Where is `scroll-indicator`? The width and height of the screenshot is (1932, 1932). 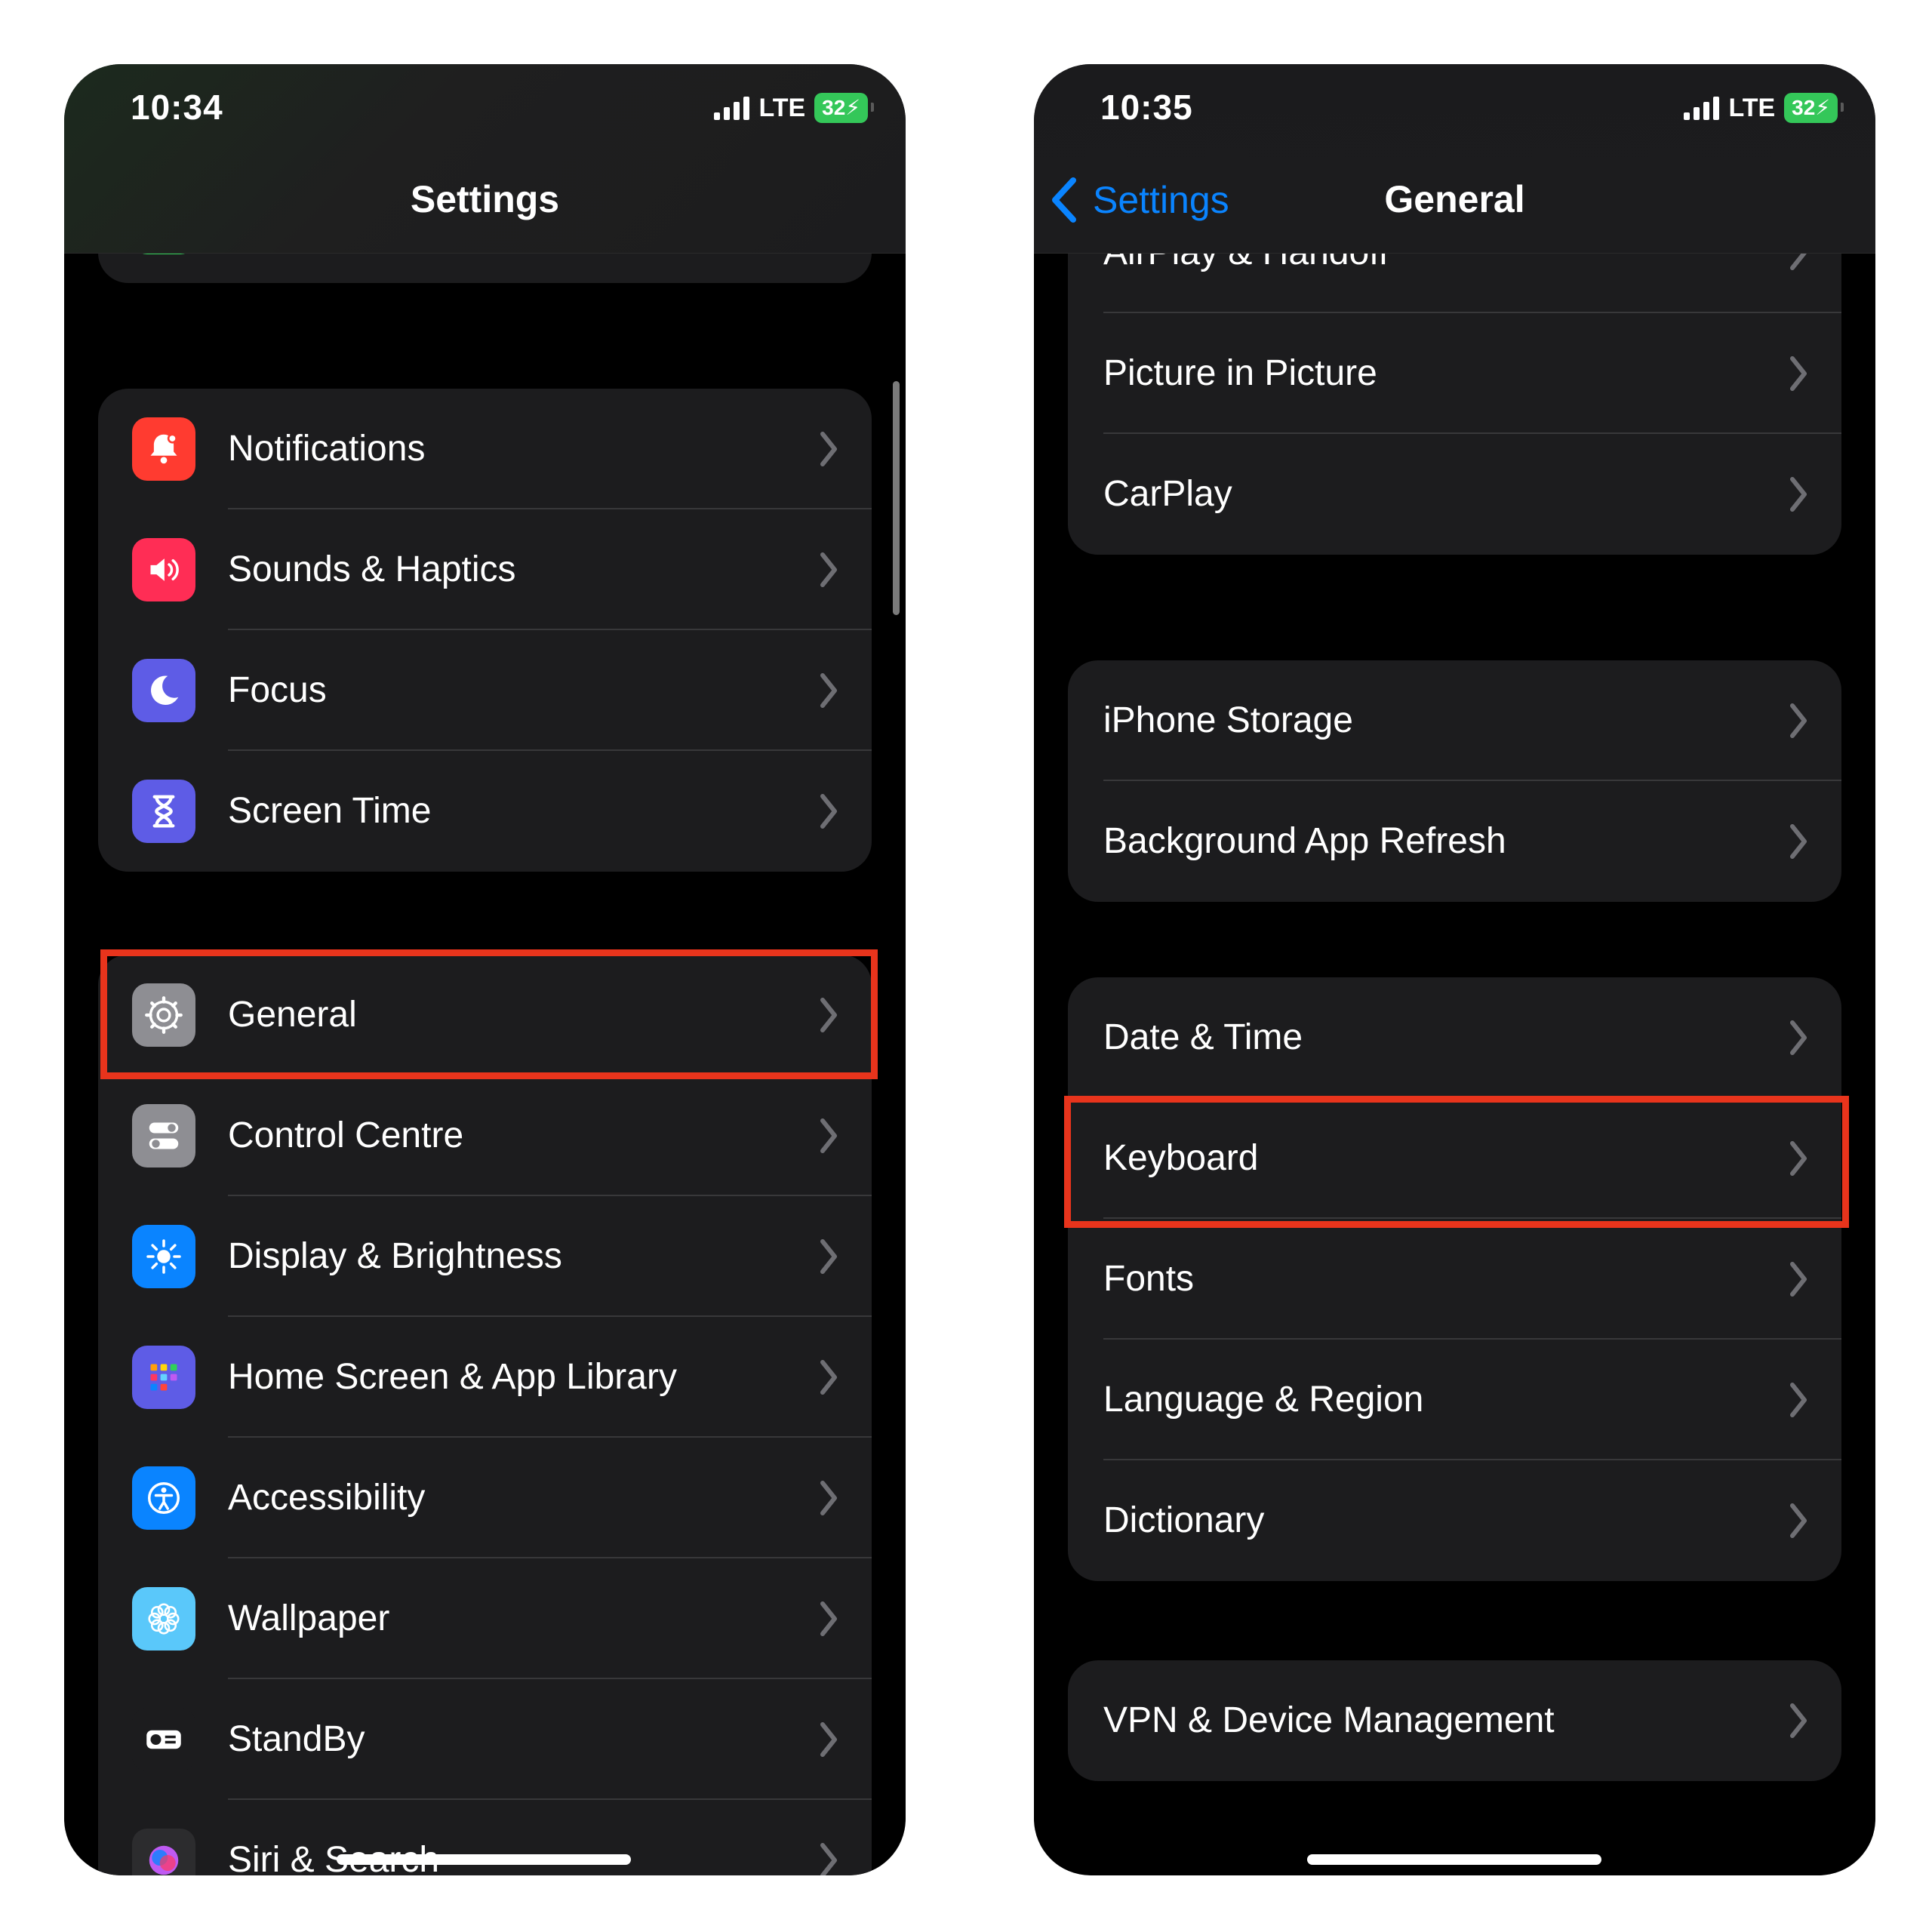 scroll-indicator is located at coordinates (896, 498).